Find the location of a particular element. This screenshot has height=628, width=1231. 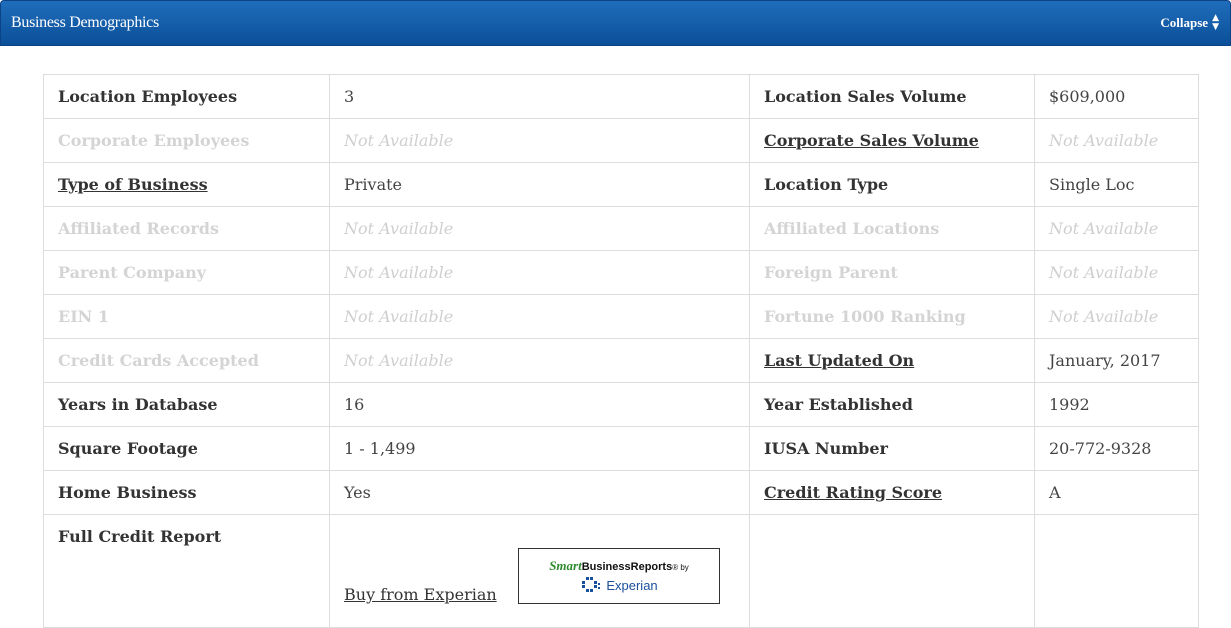

value-credit-rating-score: A is located at coordinates (1116, 492).